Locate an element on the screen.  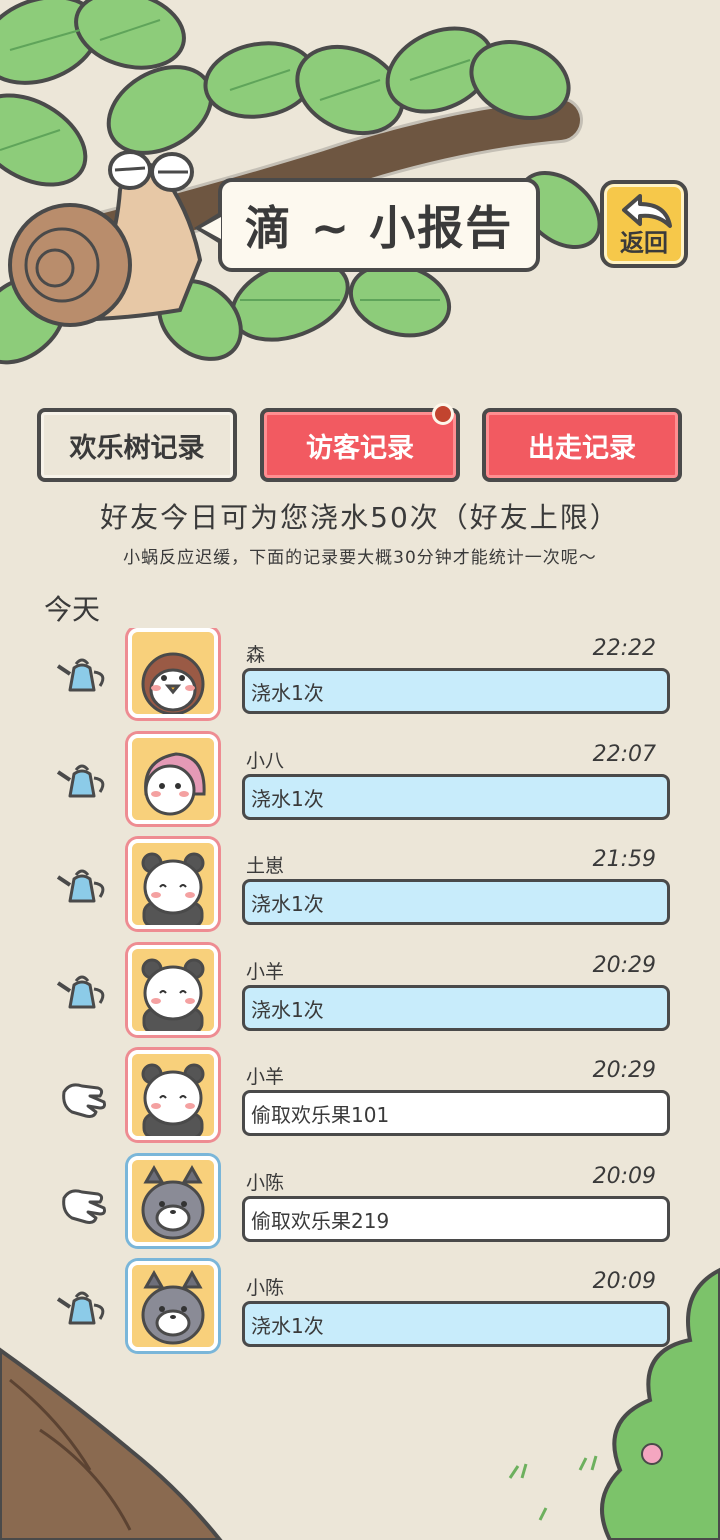
speech-bubble-tail-inner is located at coordinates (211, 228).